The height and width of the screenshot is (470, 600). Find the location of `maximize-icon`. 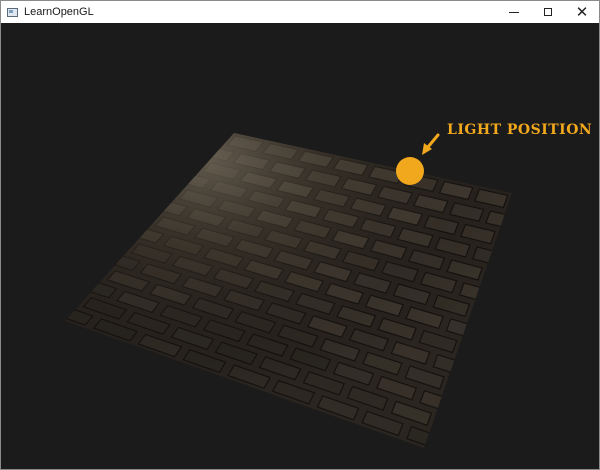

maximize-icon is located at coordinates (548, 12).